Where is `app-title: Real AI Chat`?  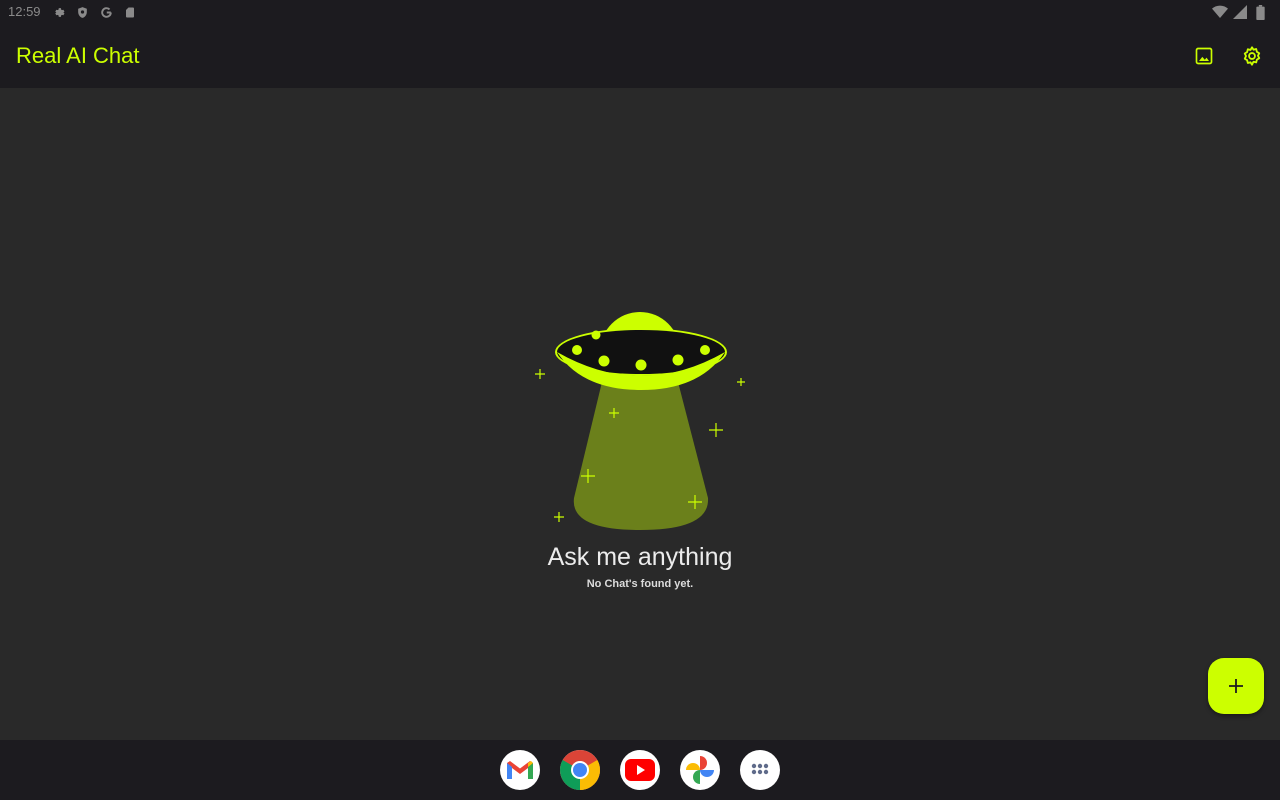 app-title: Real AI Chat is located at coordinates (78, 55).